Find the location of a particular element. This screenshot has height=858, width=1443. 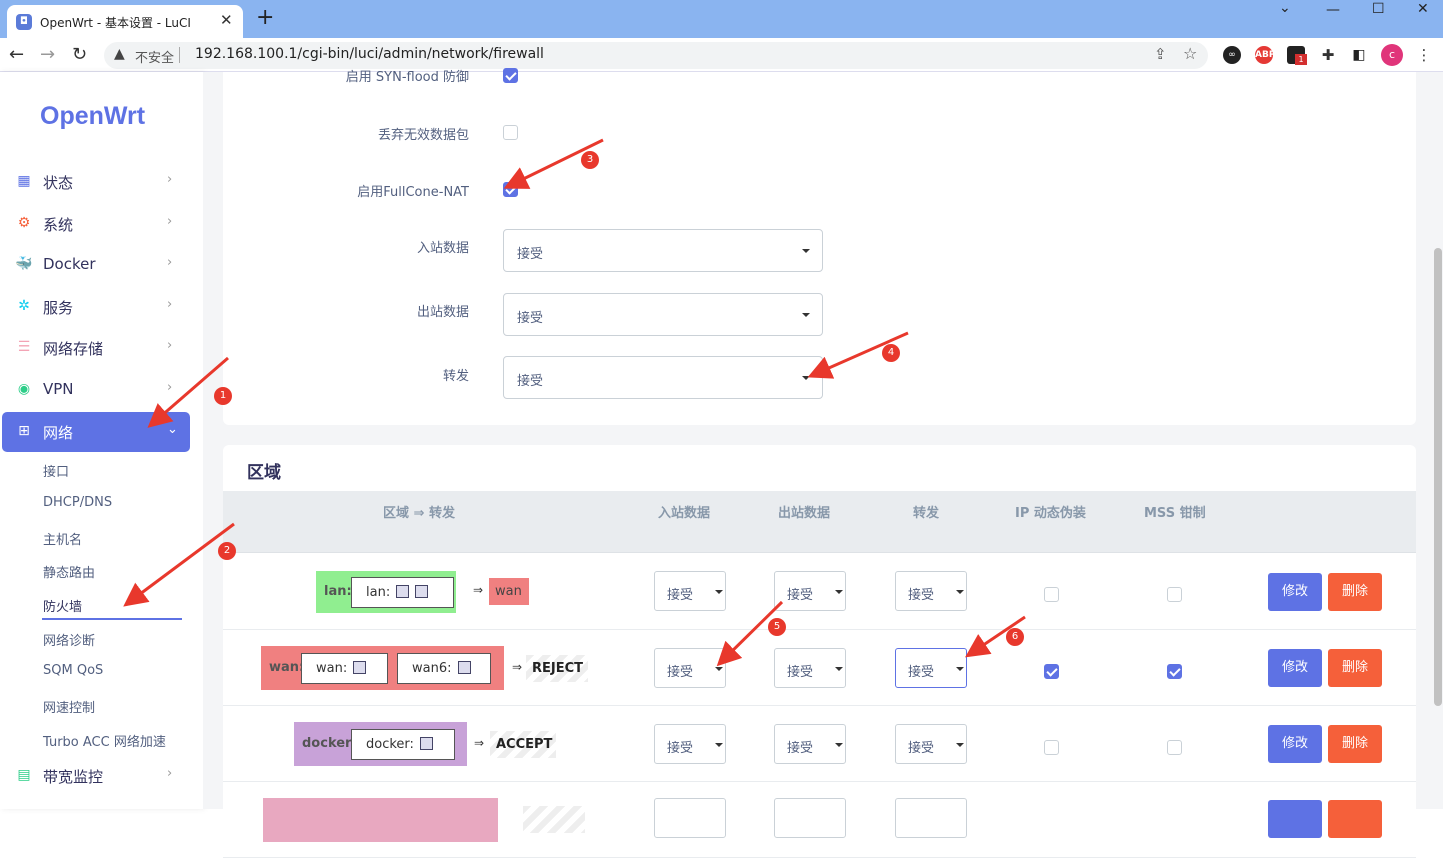

annotation-badge-6: 6 is located at coordinates (1015, 637).